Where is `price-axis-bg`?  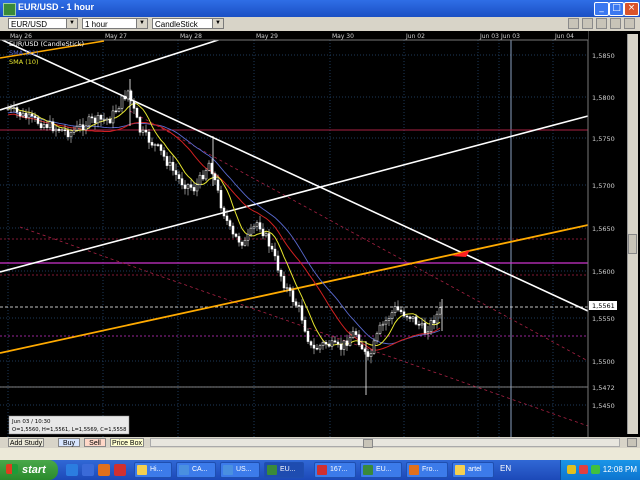
price-axis-bg is located at coordinates (607, 234).